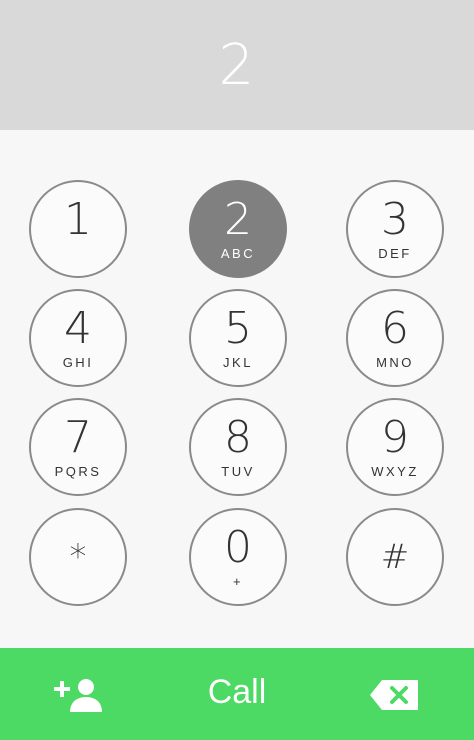 The width and height of the screenshot is (474, 740). I want to click on key-letters: +, so click(238, 581).